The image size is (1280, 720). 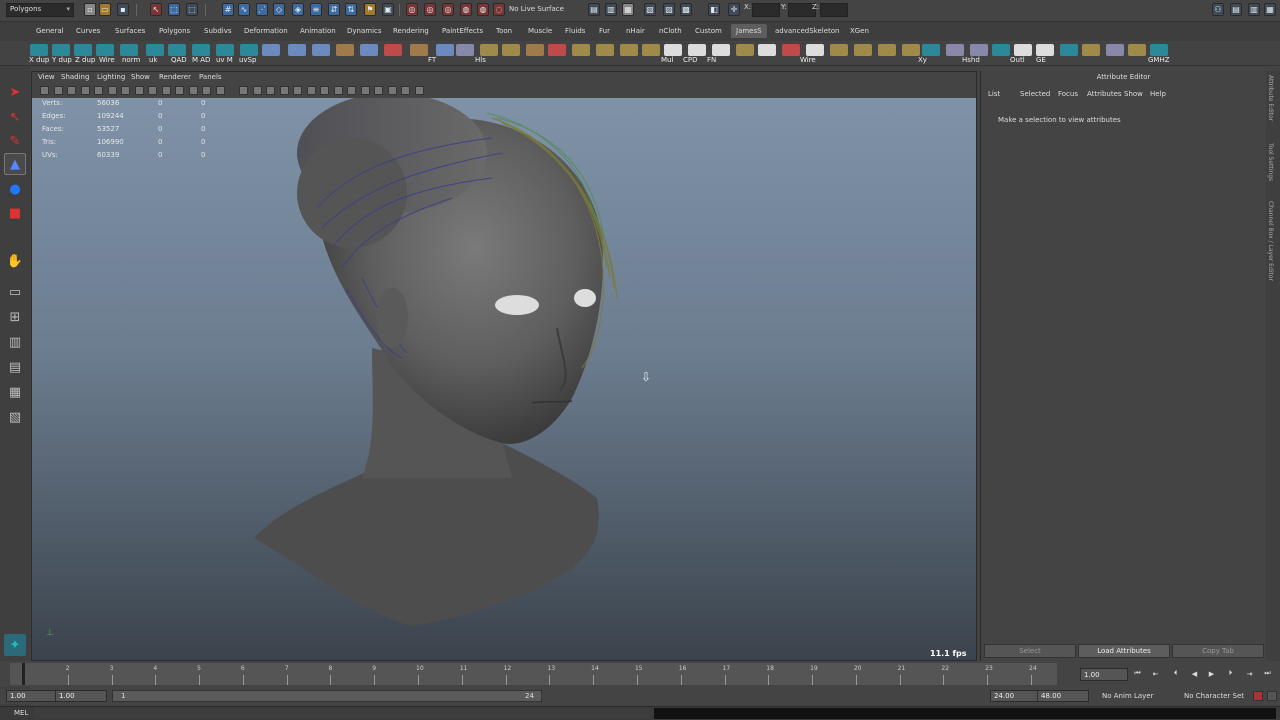 What do you see at coordinates (351, 9) in the screenshot?
I see `inputs-icon: ⇅` at bounding box center [351, 9].